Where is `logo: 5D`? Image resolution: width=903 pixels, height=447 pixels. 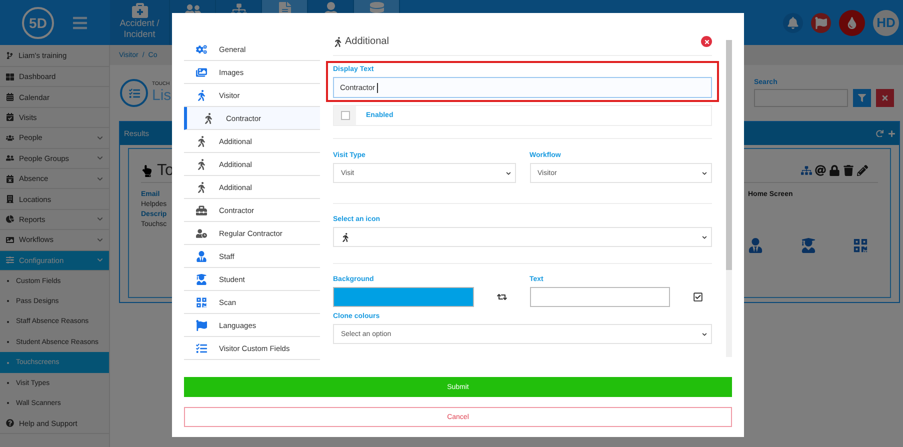 logo: 5D is located at coordinates (38, 22).